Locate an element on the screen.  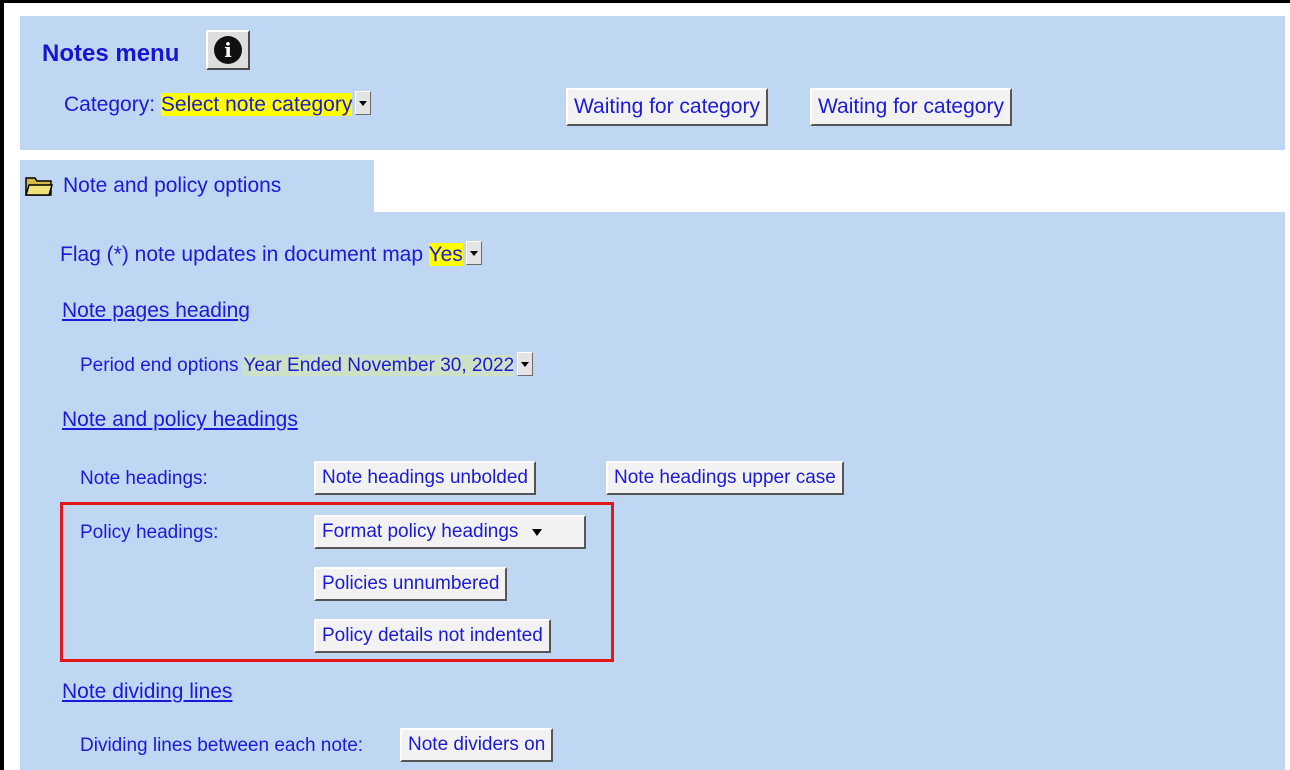
tab-label: Note and policy options is located at coordinates (172, 185).